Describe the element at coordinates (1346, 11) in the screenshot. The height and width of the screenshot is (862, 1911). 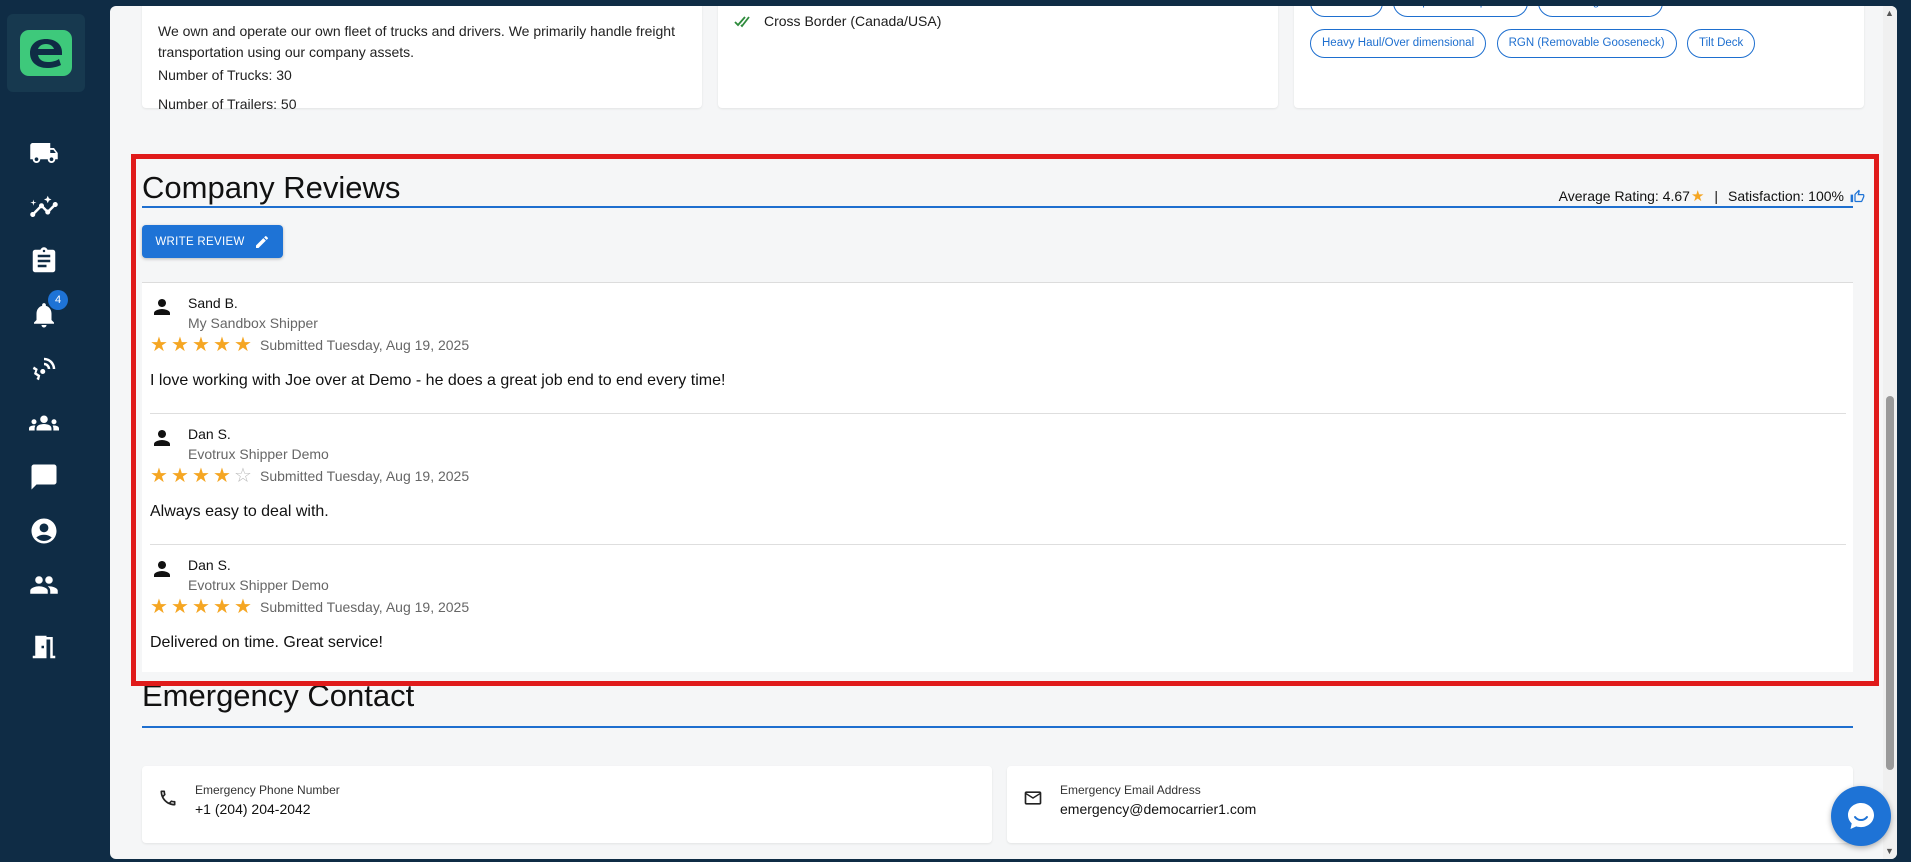
I see `equipment-tag: Flat Deck` at that location.